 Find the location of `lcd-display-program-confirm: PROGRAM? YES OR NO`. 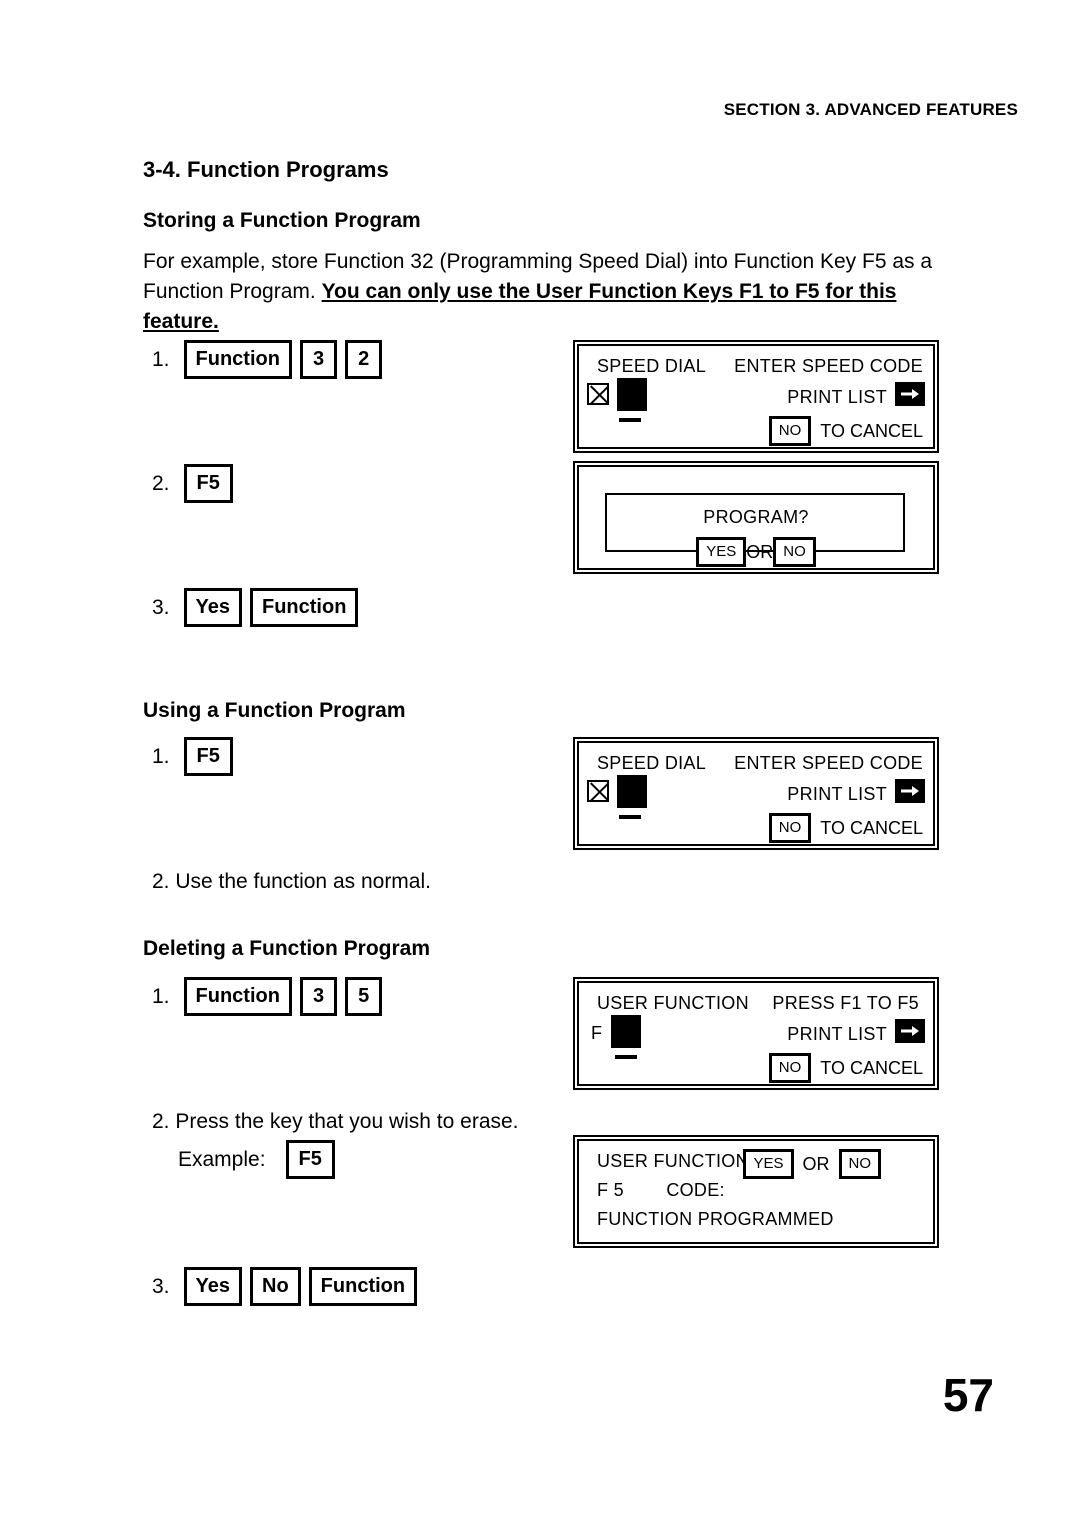

lcd-display-program-confirm: PROGRAM? YES OR NO is located at coordinates (756, 517).